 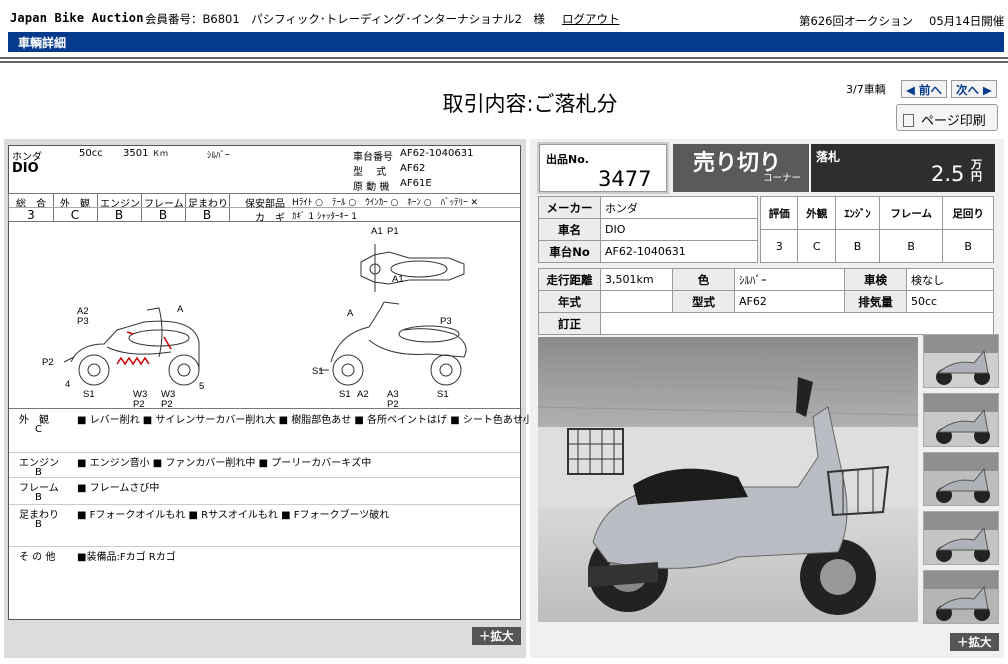 I want to click on correction-value, so click(x=797, y=323).